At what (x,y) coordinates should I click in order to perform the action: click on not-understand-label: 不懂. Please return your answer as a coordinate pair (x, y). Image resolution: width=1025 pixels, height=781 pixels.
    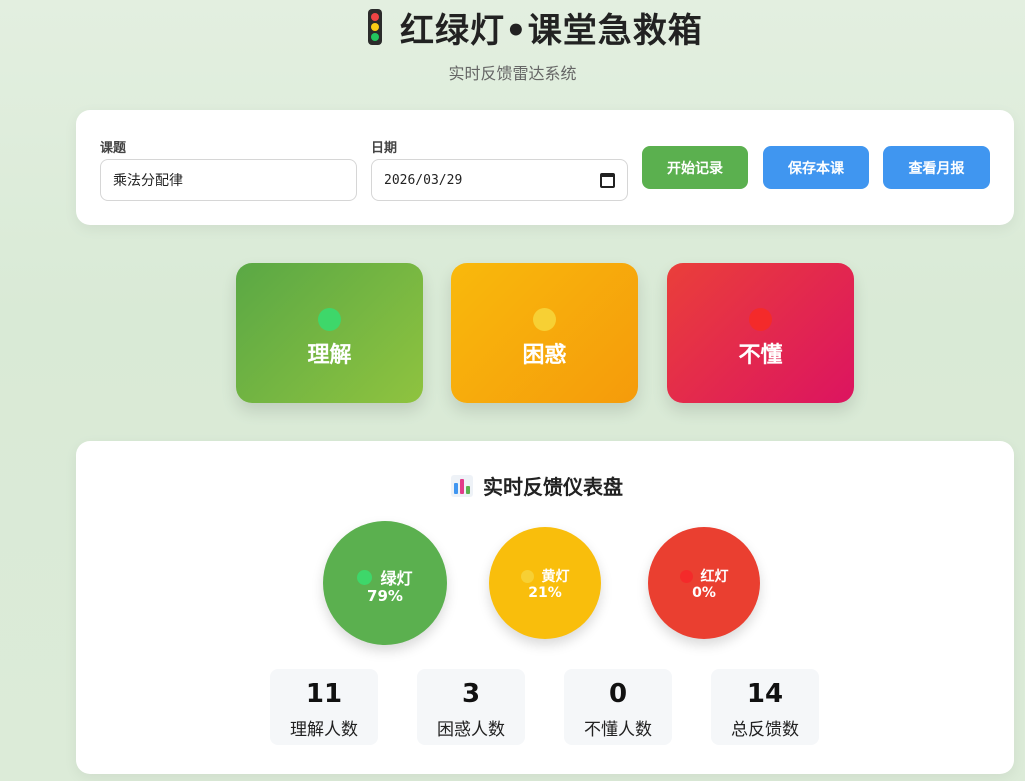
    Looking at the image, I should click on (760, 355).